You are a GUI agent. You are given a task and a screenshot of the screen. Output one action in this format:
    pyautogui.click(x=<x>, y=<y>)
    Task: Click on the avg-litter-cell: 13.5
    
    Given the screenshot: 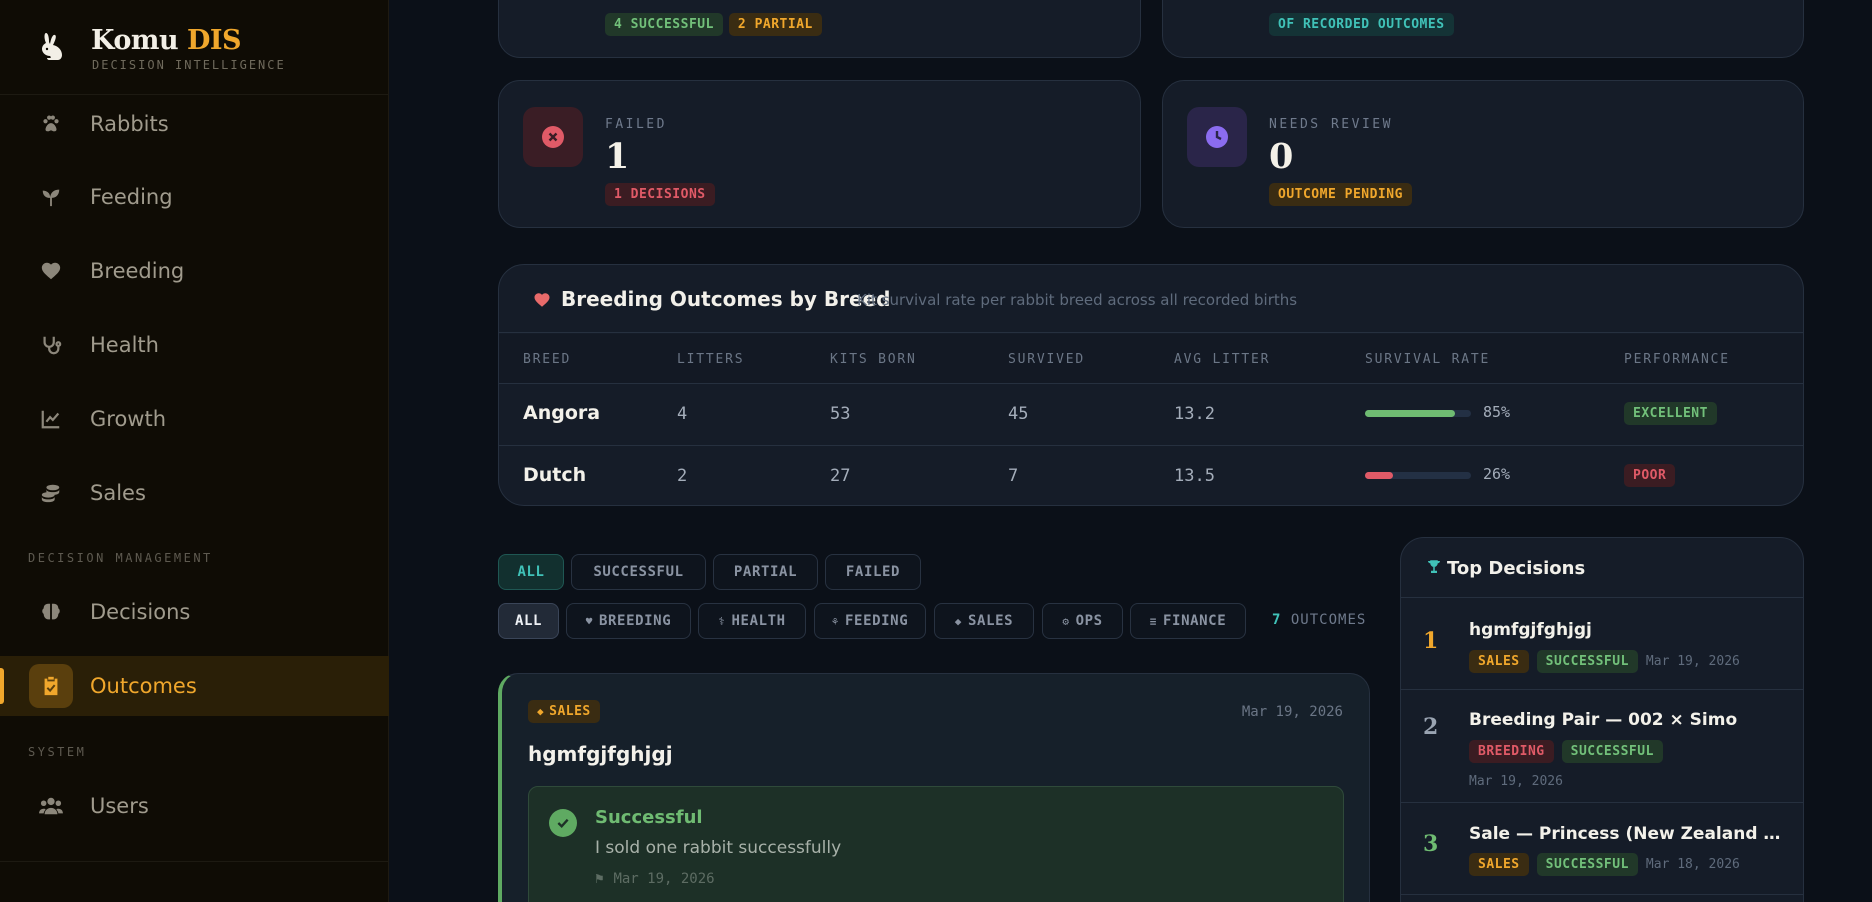 What is the action you would take?
    pyautogui.click(x=1194, y=476)
    